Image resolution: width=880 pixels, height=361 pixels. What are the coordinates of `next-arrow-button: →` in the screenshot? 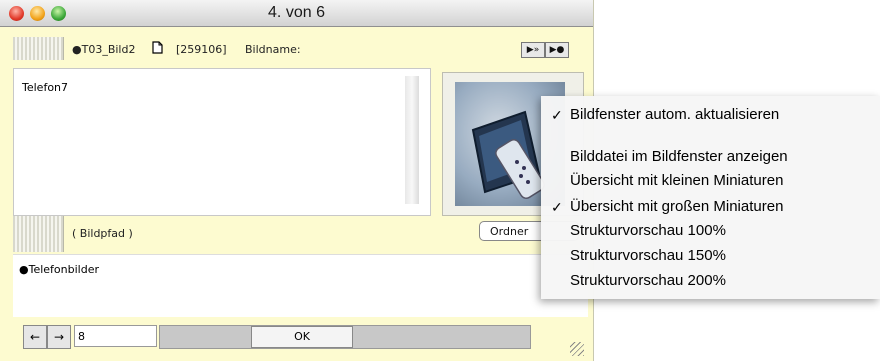 It's located at (59, 337).